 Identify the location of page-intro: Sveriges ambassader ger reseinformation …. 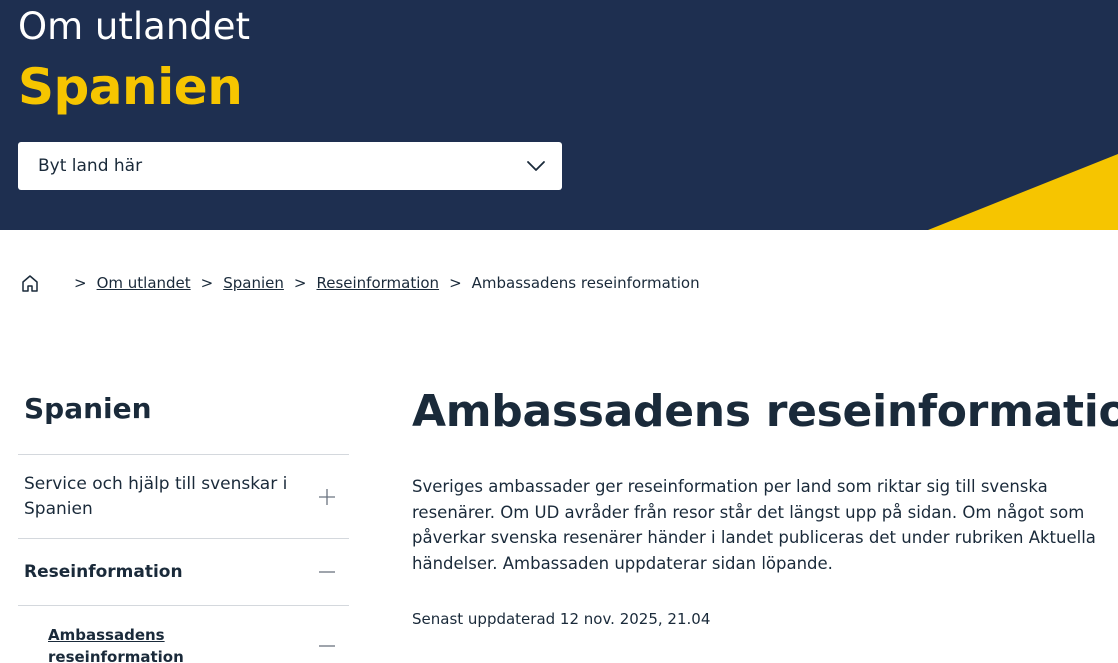
(754, 525).